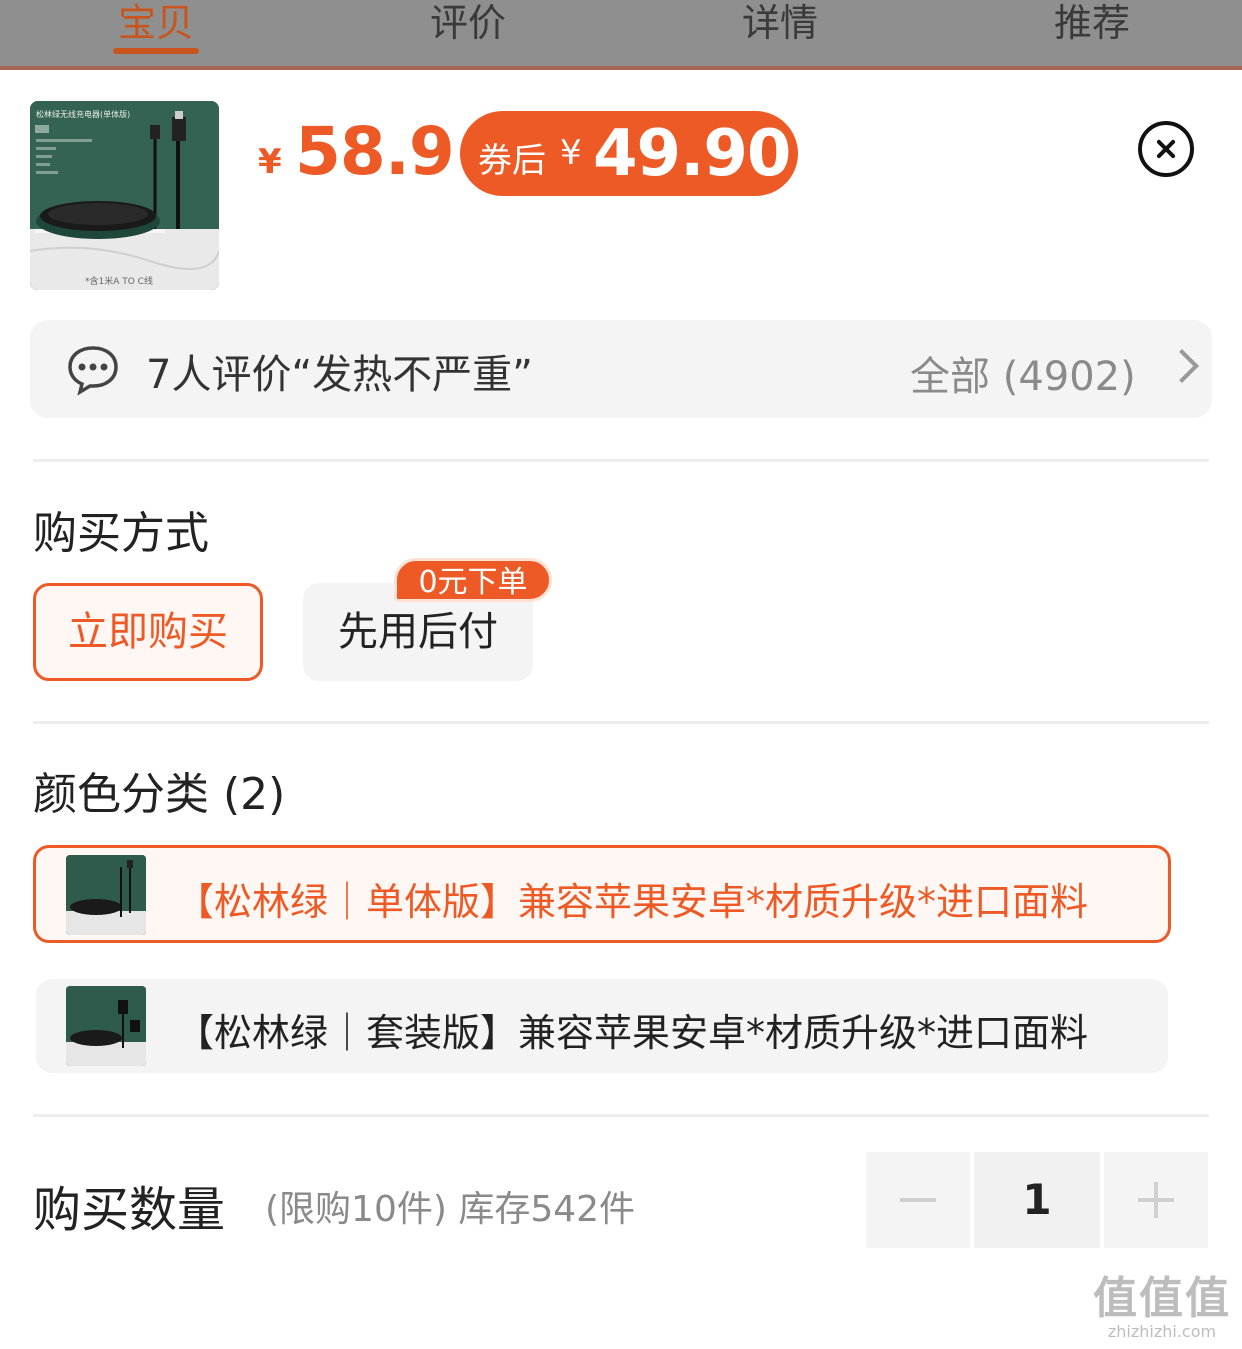 This screenshot has height=1349, width=1242. Describe the element at coordinates (129, 1210) in the screenshot. I see `quantity-title: 购买数量` at that location.